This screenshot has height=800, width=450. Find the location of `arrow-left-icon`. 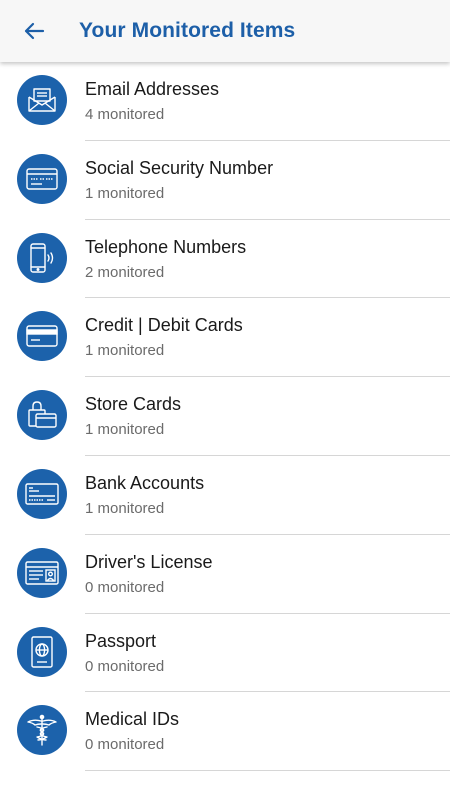

arrow-left-icon is located at coordinates (34, 31).